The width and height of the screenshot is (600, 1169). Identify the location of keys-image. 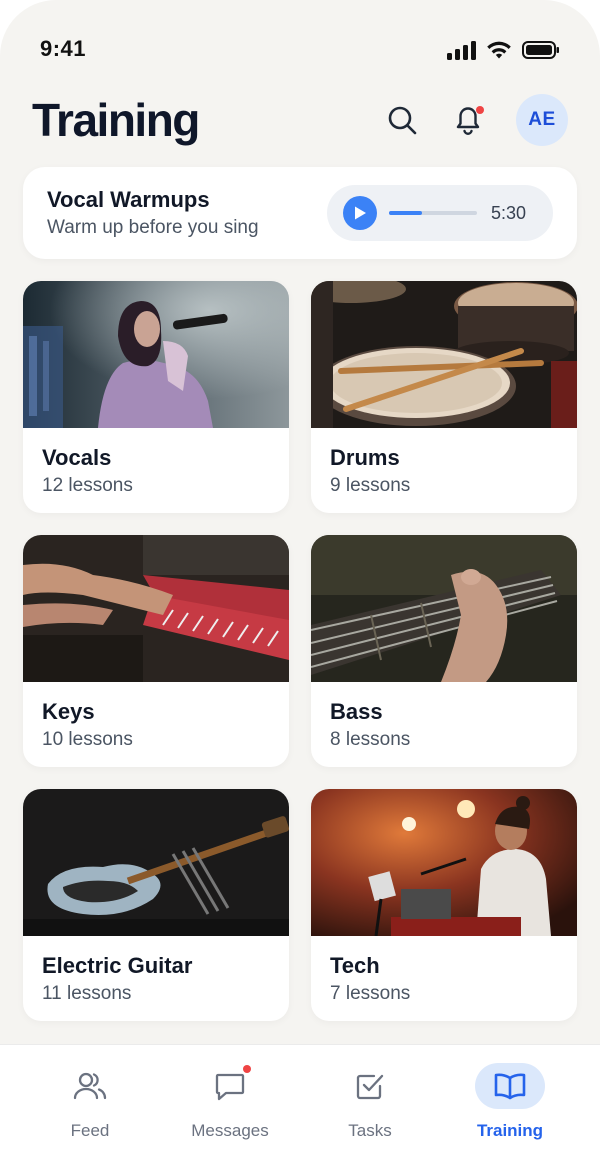
(156, 608).